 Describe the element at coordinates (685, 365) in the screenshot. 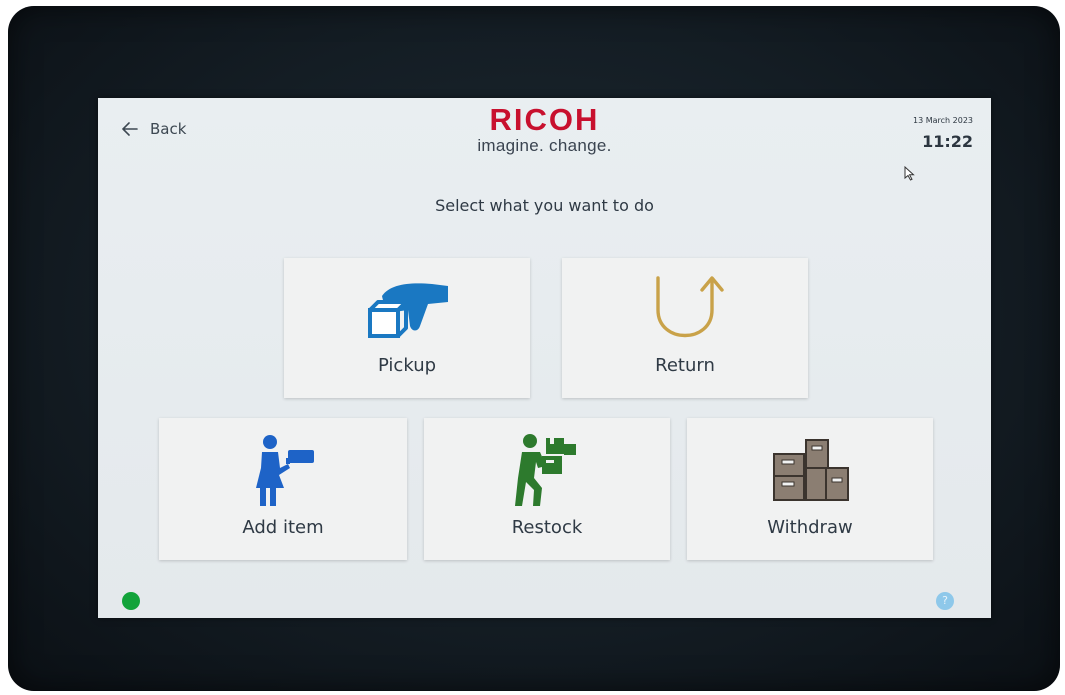

I see `return-label: Return` at that location.